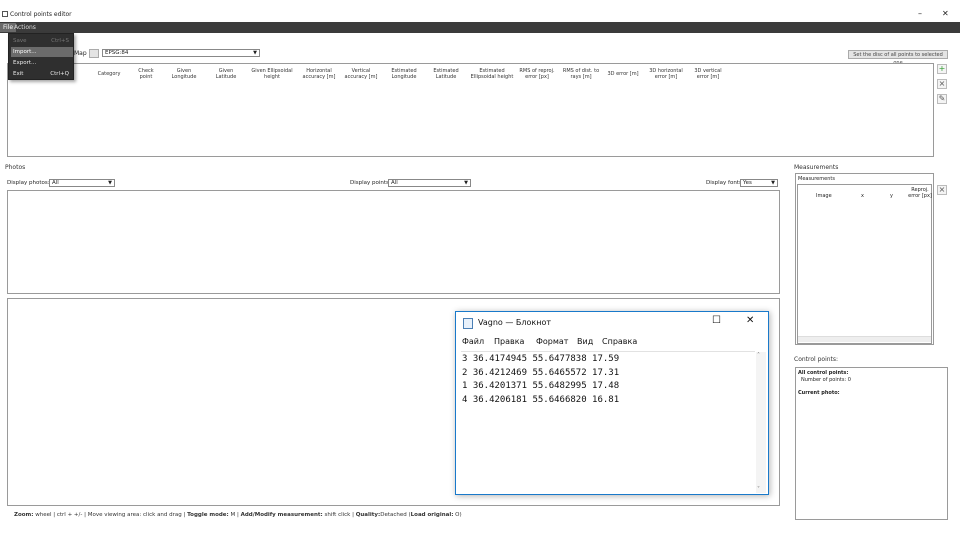 The height and width of the screenshot is (540, 960). Describe the element at coordinates (368, 515) in the screenshot. I see `status-quality-label: Quality:` at that location.